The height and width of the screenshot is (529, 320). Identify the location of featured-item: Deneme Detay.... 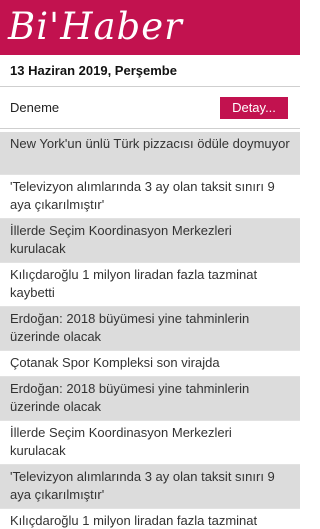
(150, 108).